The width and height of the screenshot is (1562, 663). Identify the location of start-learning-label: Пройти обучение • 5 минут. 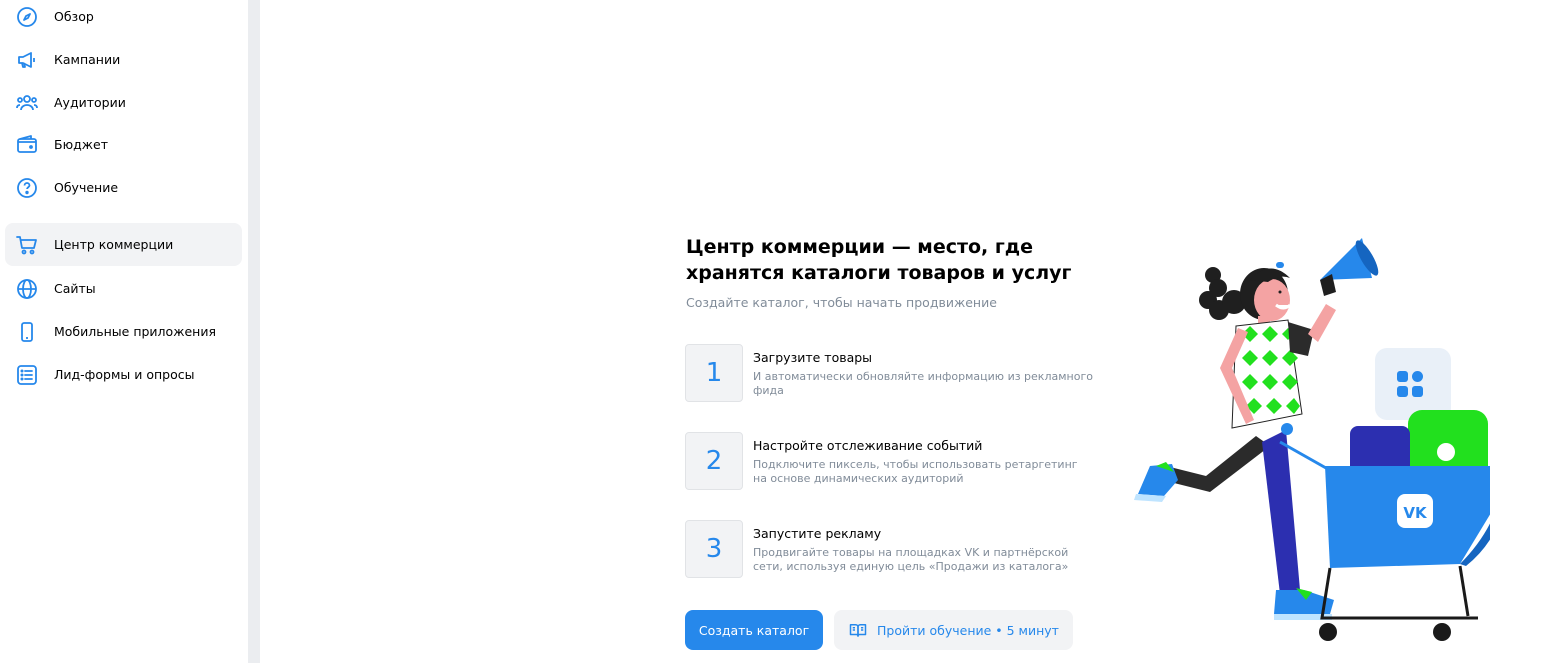
(968, 630).